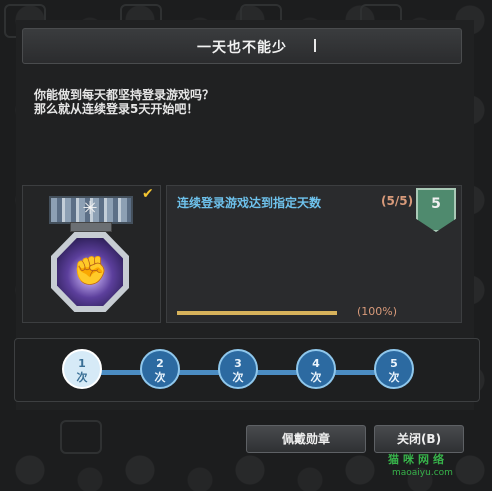 The width and height of the screenshot is (492, 491). Describe the element at coordinates (418, 459) in the screenshot. I see `watermark-text: 猫咪网络` at that location.